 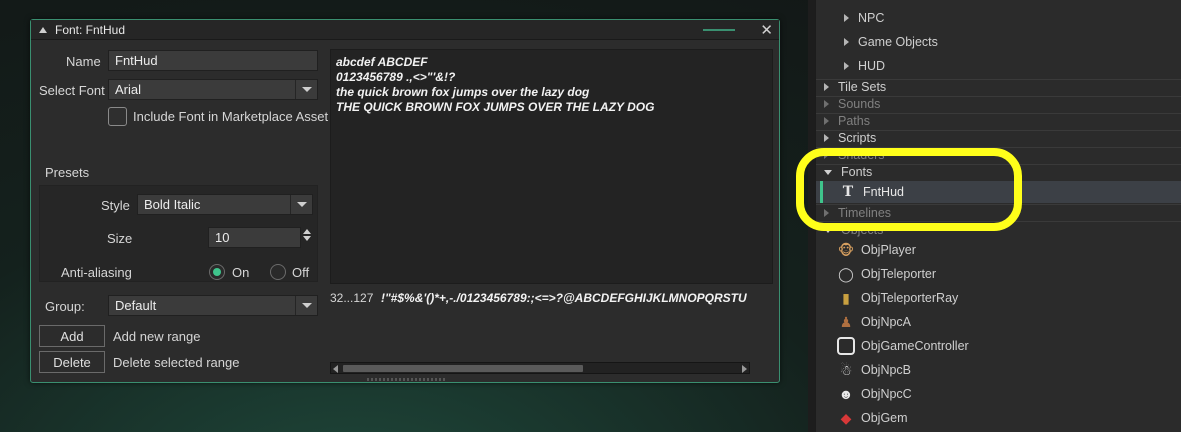 What do you see at coordinates (172, 204) in the screenshot?
I see `style-value: Bold Italic` at bounding box center [172, 204].